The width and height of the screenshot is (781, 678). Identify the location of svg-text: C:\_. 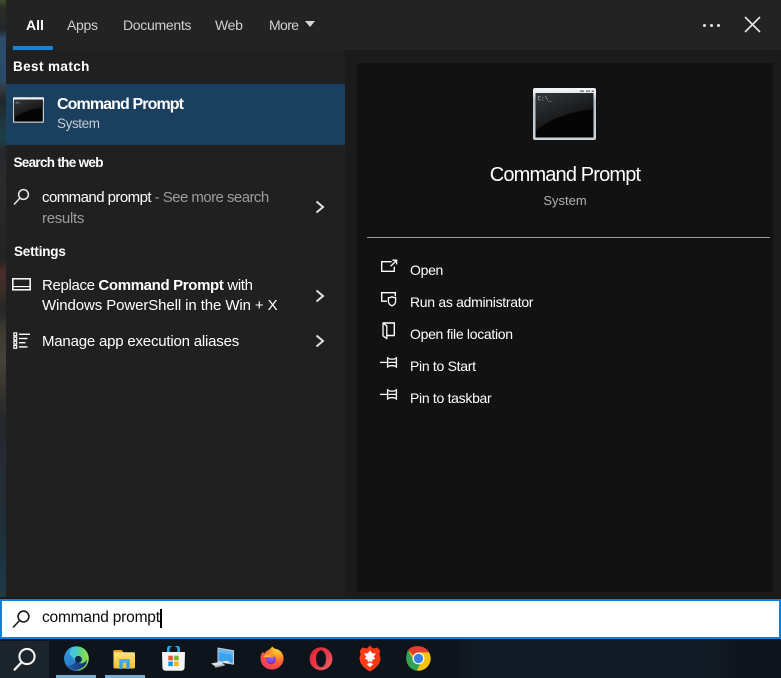
(545, 99).